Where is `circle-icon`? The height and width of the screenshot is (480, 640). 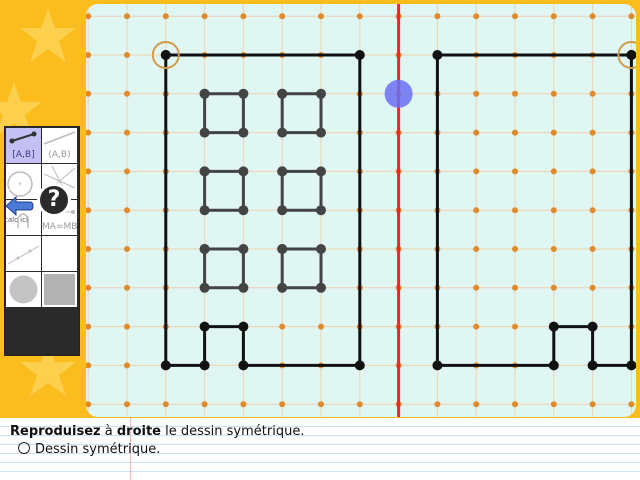 circle-icon is located at coordinates (20, 184).